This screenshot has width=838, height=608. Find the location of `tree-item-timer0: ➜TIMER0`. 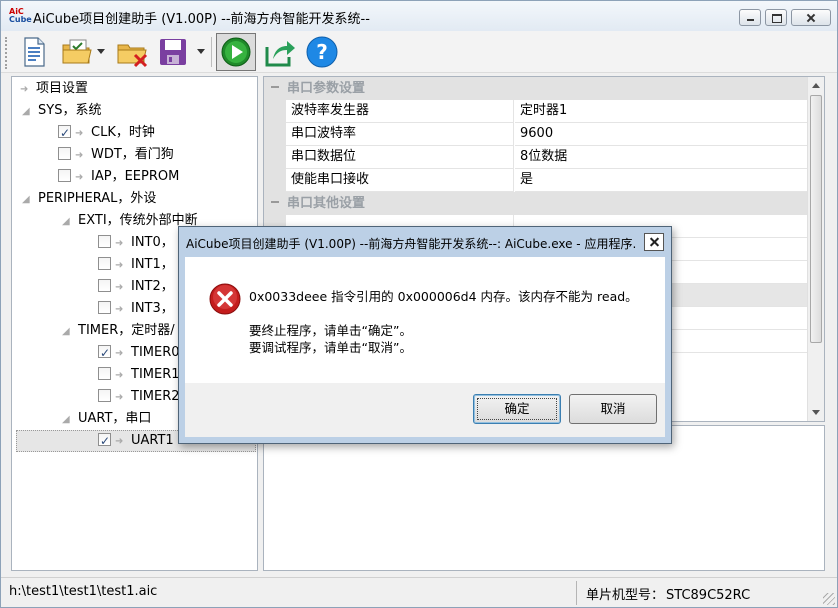

tree-item-timer0: ➜TIMER0 is located at coordinates (139, 353).